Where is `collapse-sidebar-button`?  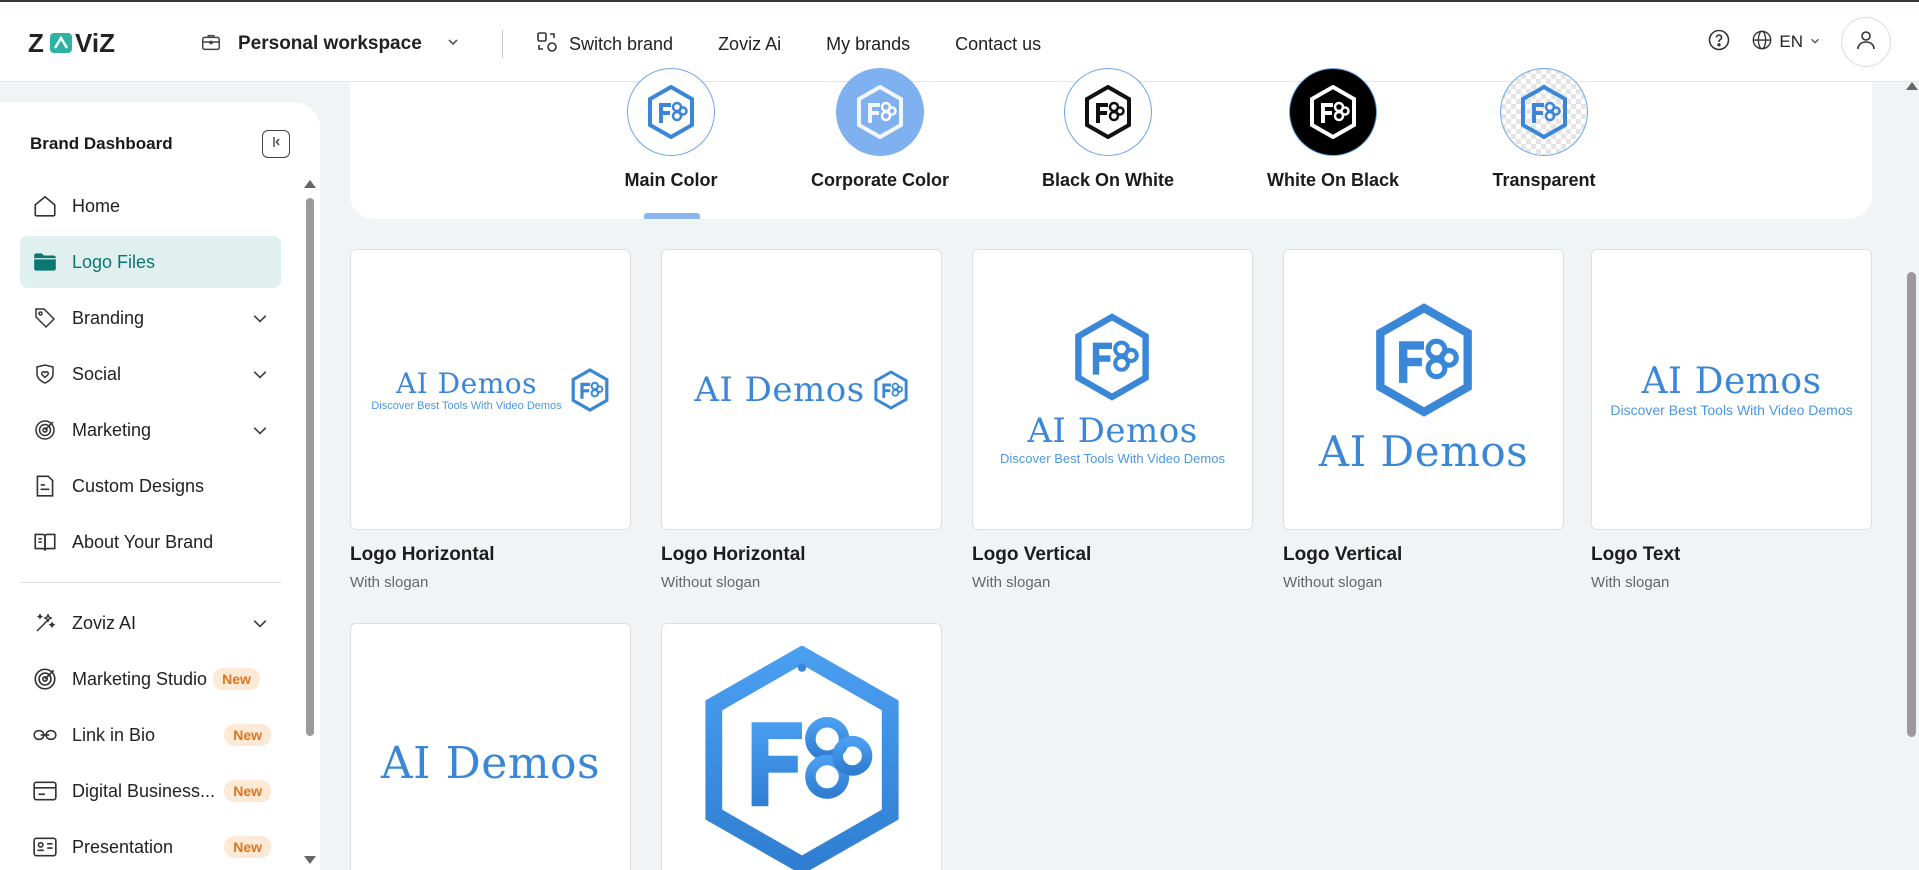
collapse-sidebar-button is located at coordinates (276, 144).